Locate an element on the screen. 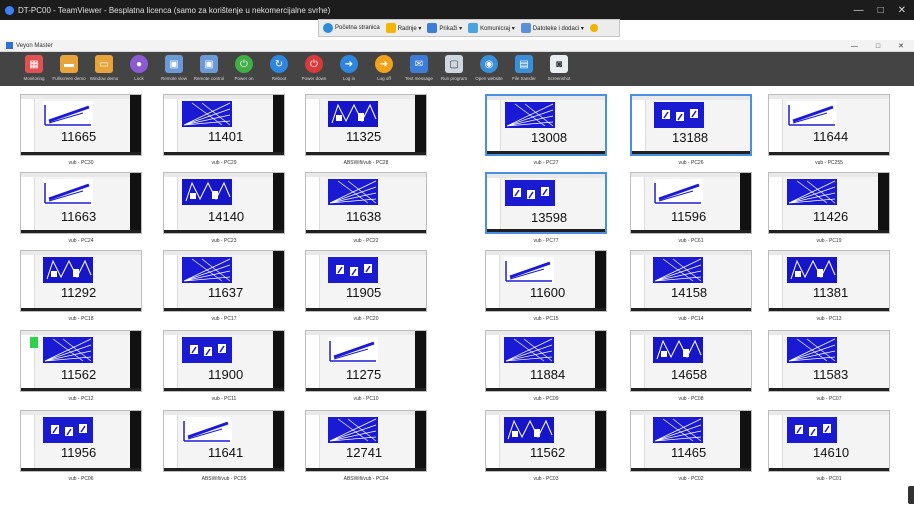 The image size is (914, 518). screen-image is located at coordinates (812, 350).